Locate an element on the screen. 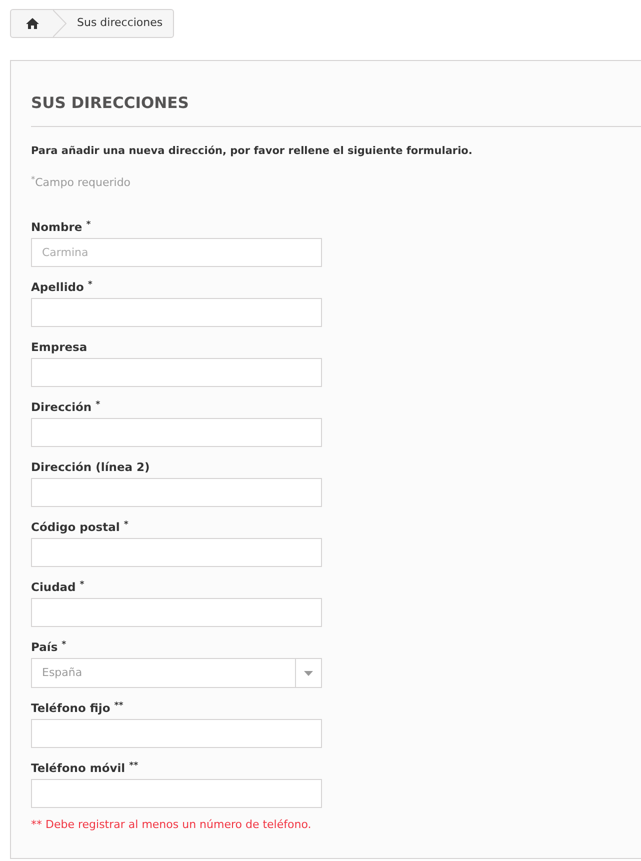 The image size is (641, 861). field-label: Ciudad $^{*}$ is located at coordinates (57, 587).